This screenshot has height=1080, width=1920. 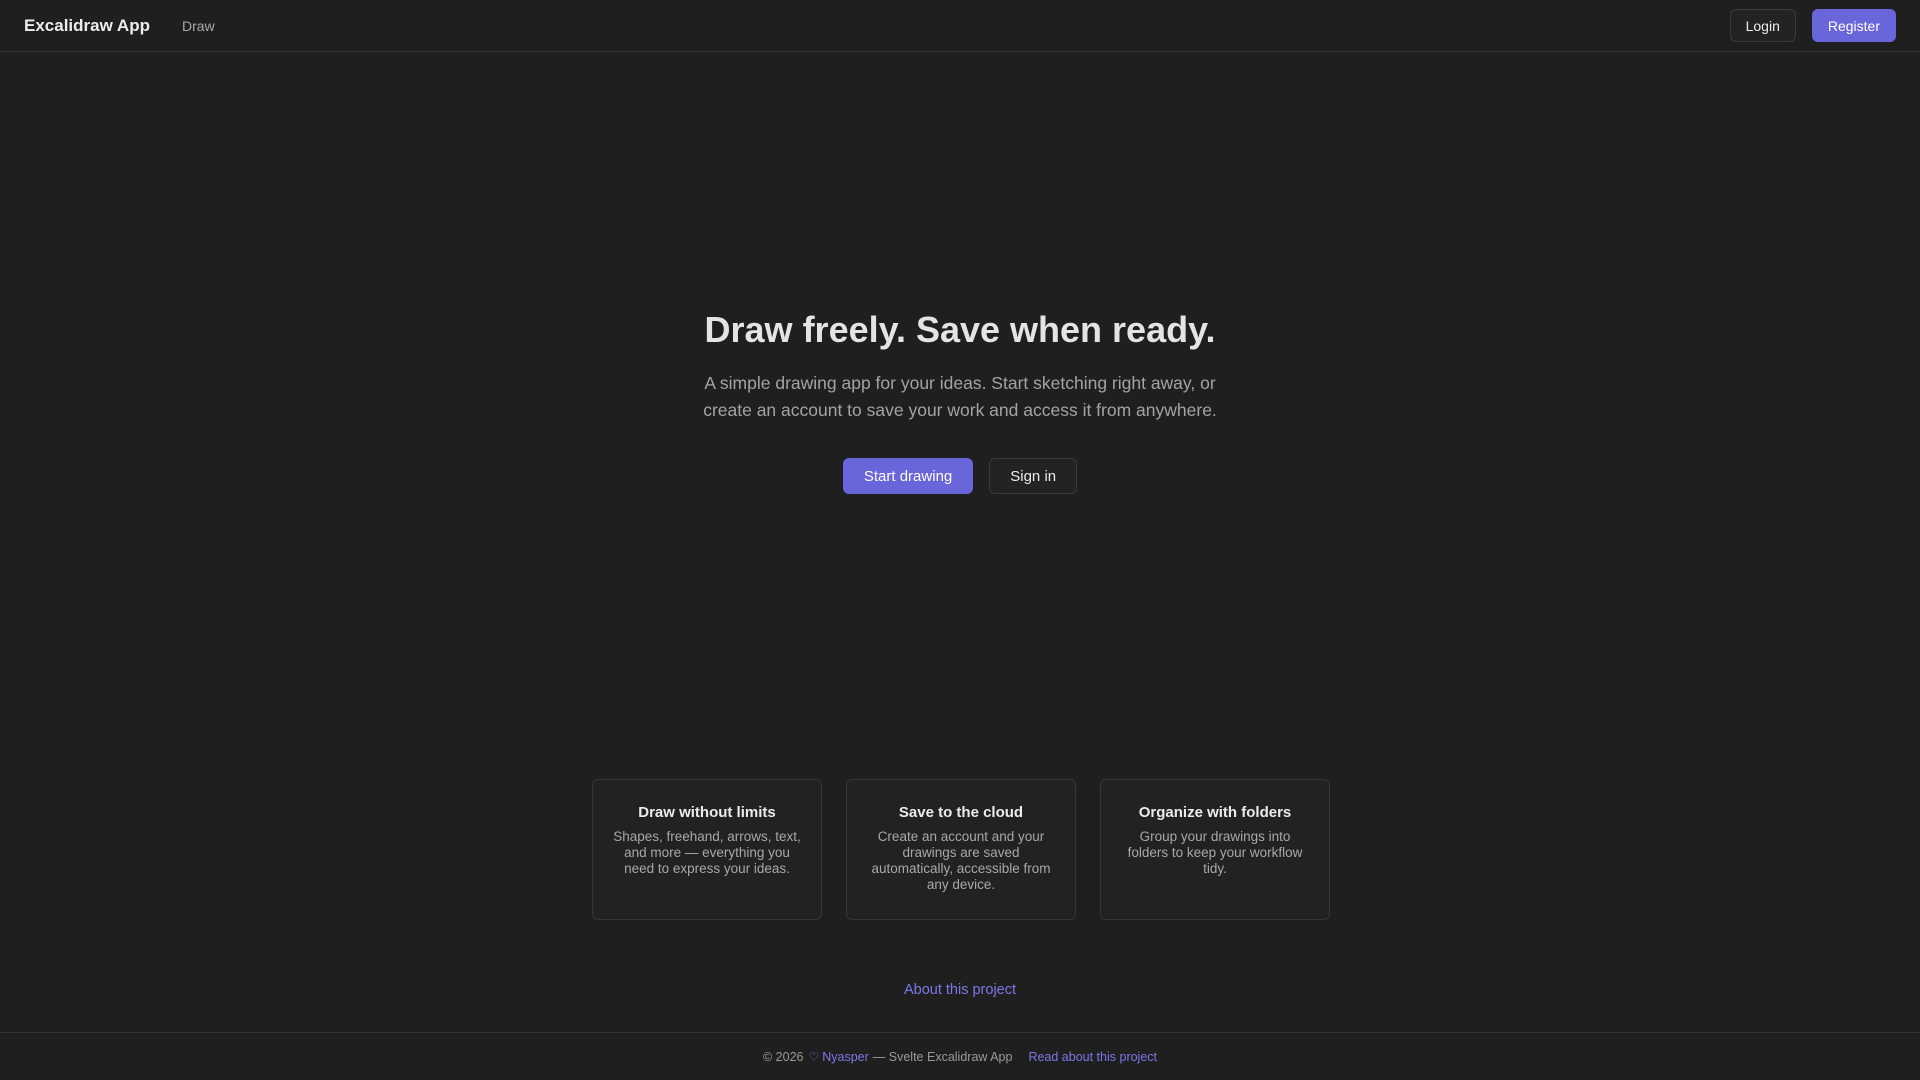 I want to click on footer-tagline: — Svelte Excalidraw App, so click(x=942, y=1056).